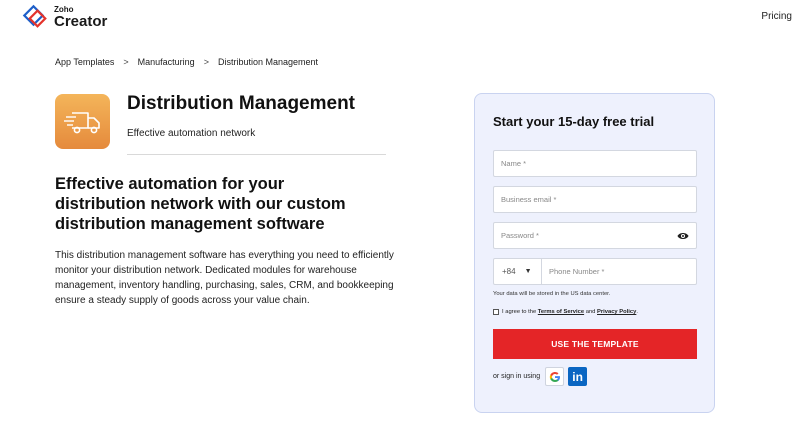  What do you see at coordinates (34, 16) in the screenshot?
I see `creator-logo-icon` at bounding box center [34, 16].